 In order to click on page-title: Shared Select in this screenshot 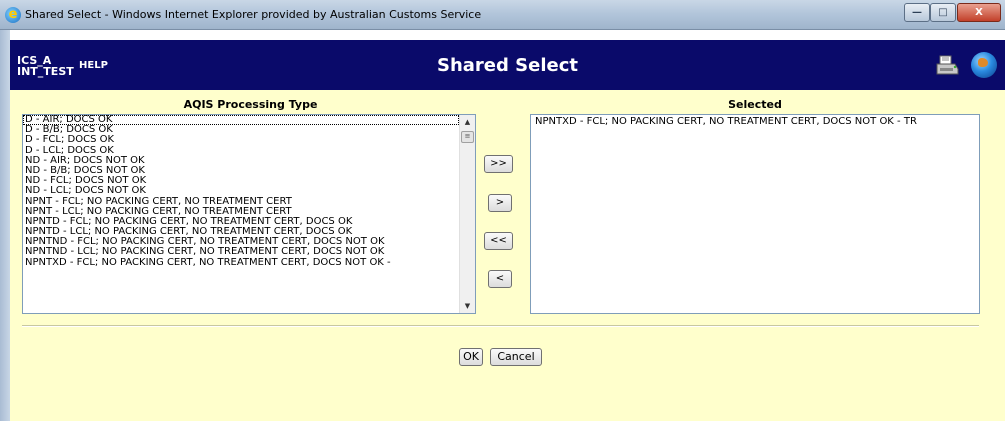, I will do `click(507, 65)`.